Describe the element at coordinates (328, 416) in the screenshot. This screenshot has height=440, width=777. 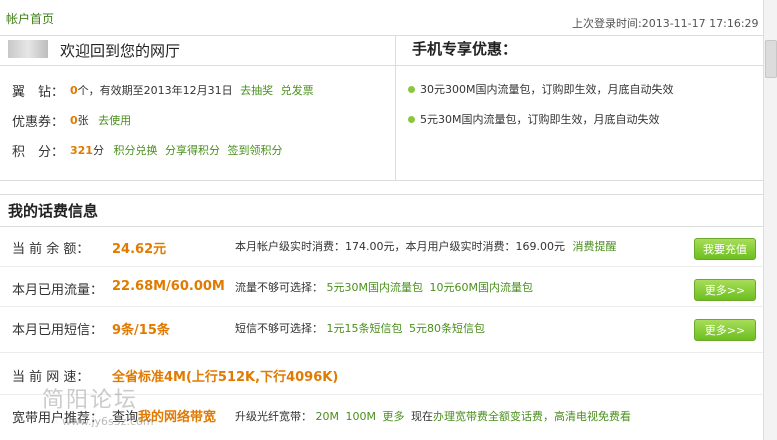
I see `fiber-20m-link: 20M` at that location.